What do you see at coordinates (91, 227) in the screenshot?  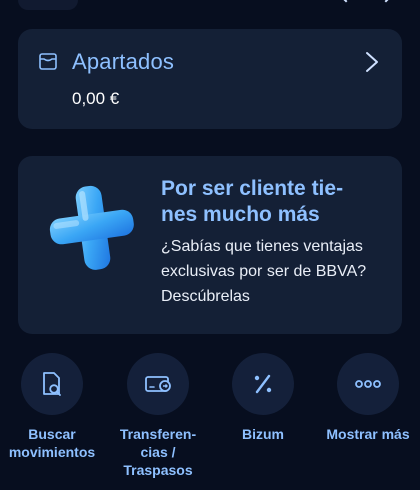 I see `plus-illustration-icon` at bounding box center [91, 227].